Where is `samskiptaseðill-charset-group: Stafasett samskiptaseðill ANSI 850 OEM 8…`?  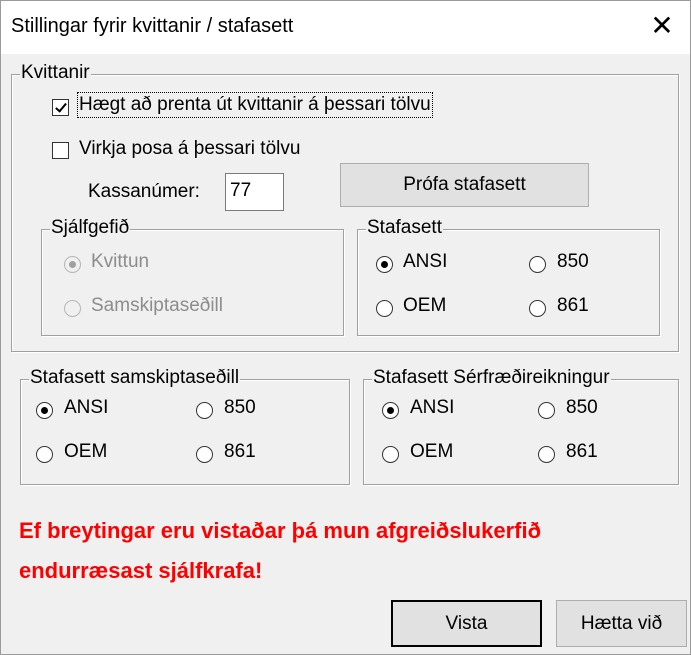 samskiptaseðill-charset-group: Stafasett samskiptaseðill ANSI 850 OEM 8… is located at coordinates (185, 426).